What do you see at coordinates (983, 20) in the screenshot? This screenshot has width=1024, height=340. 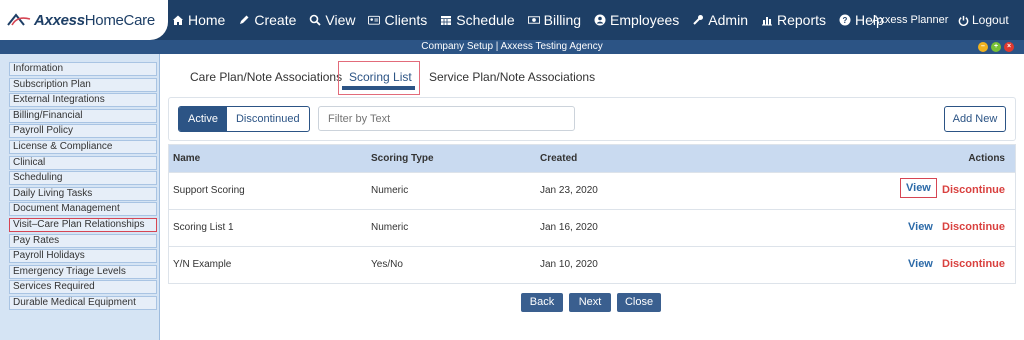 I see `logout-button: Logout` at bounding box center [983, 20].